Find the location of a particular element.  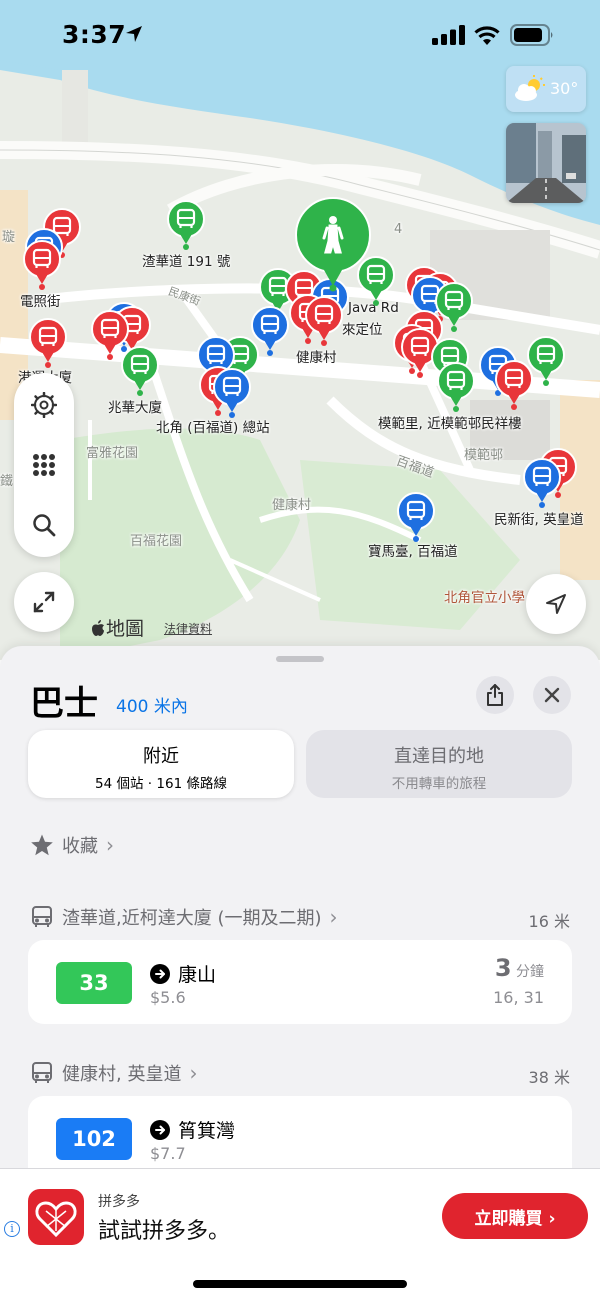

wifi-icon is located at coordinates (487, 35).